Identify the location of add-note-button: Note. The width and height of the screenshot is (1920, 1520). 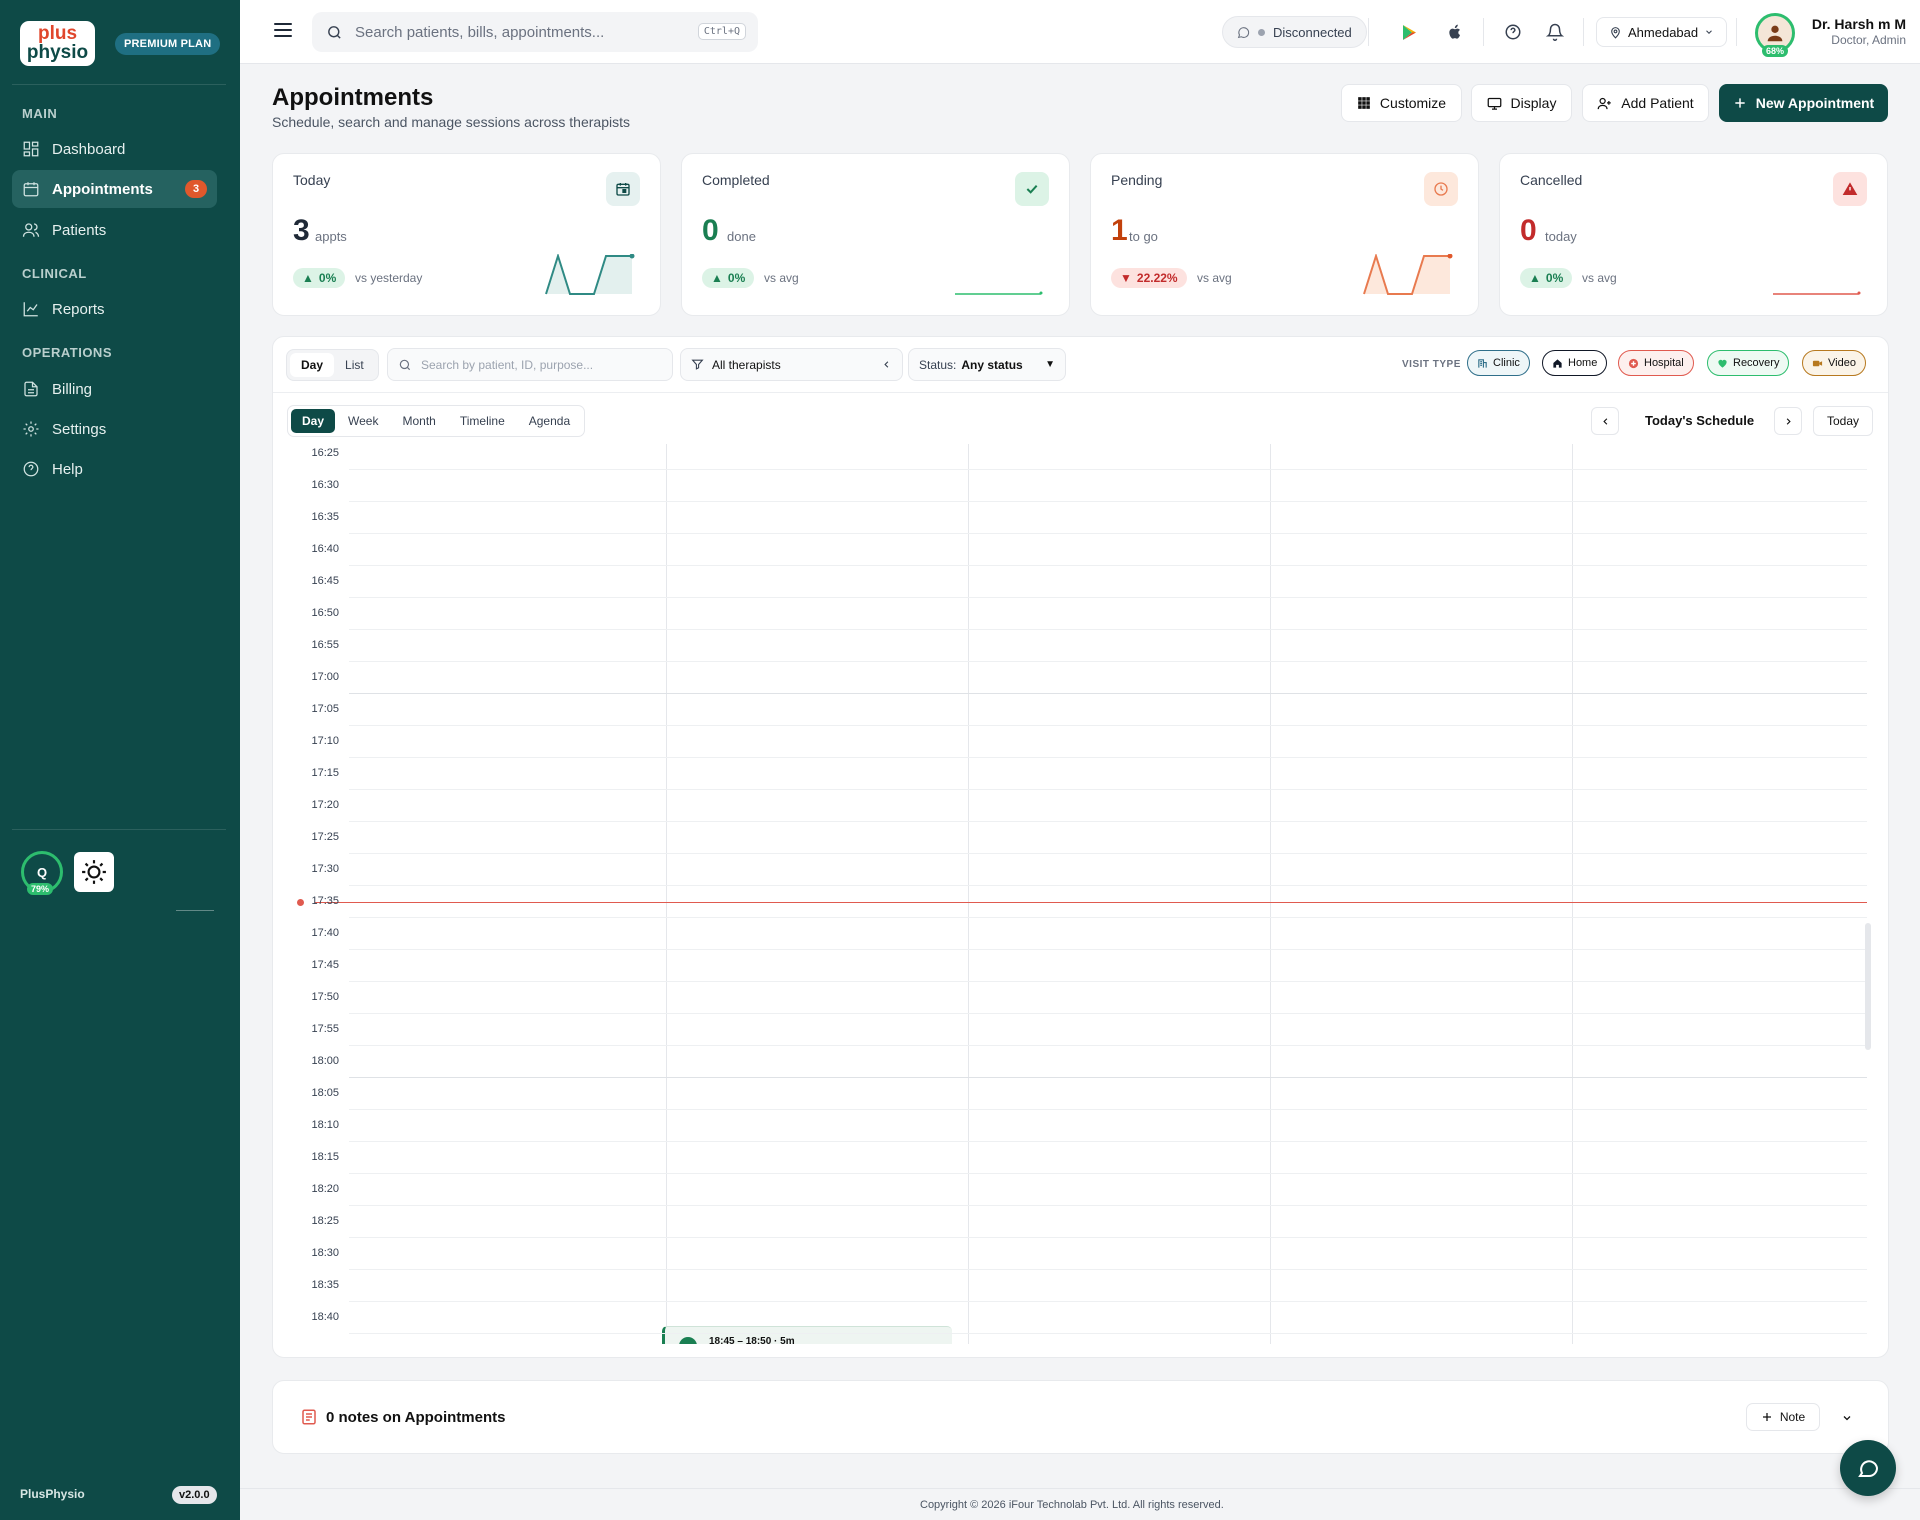
(1783, 1417).